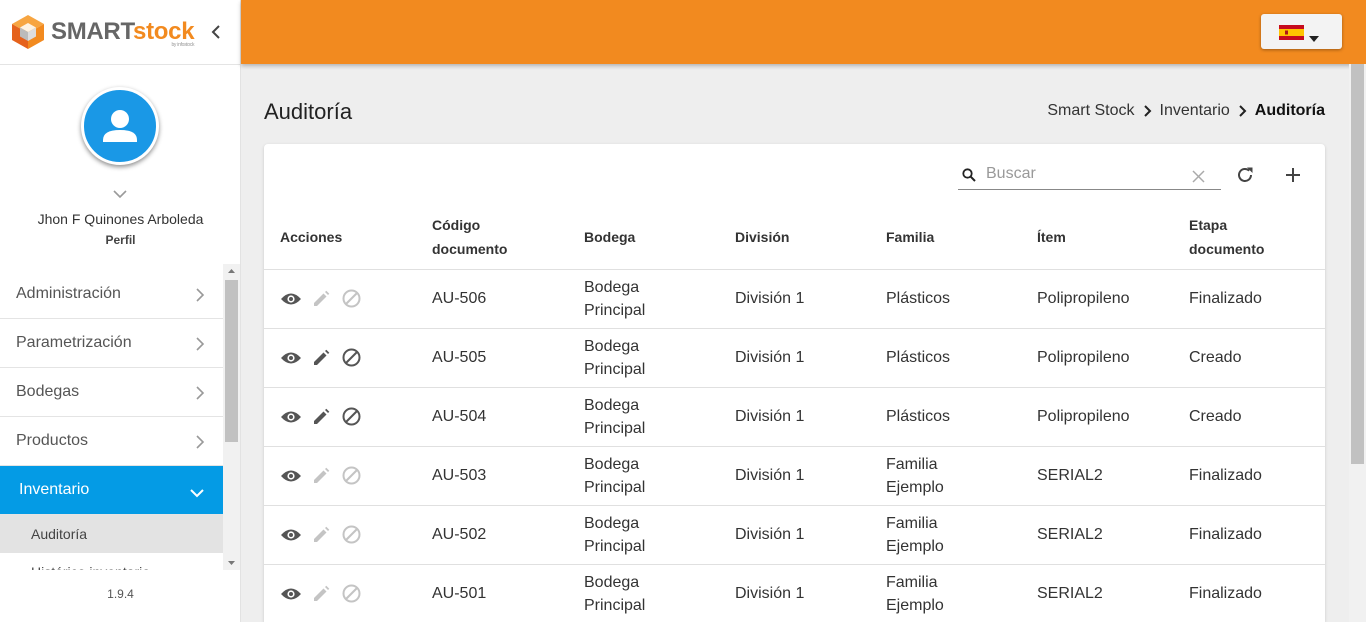 This screenshot has height=622, width=1366. Describe the element at coordinates (492, 238) in the screenshot. I see `column-header-code: Código documento` at that location.